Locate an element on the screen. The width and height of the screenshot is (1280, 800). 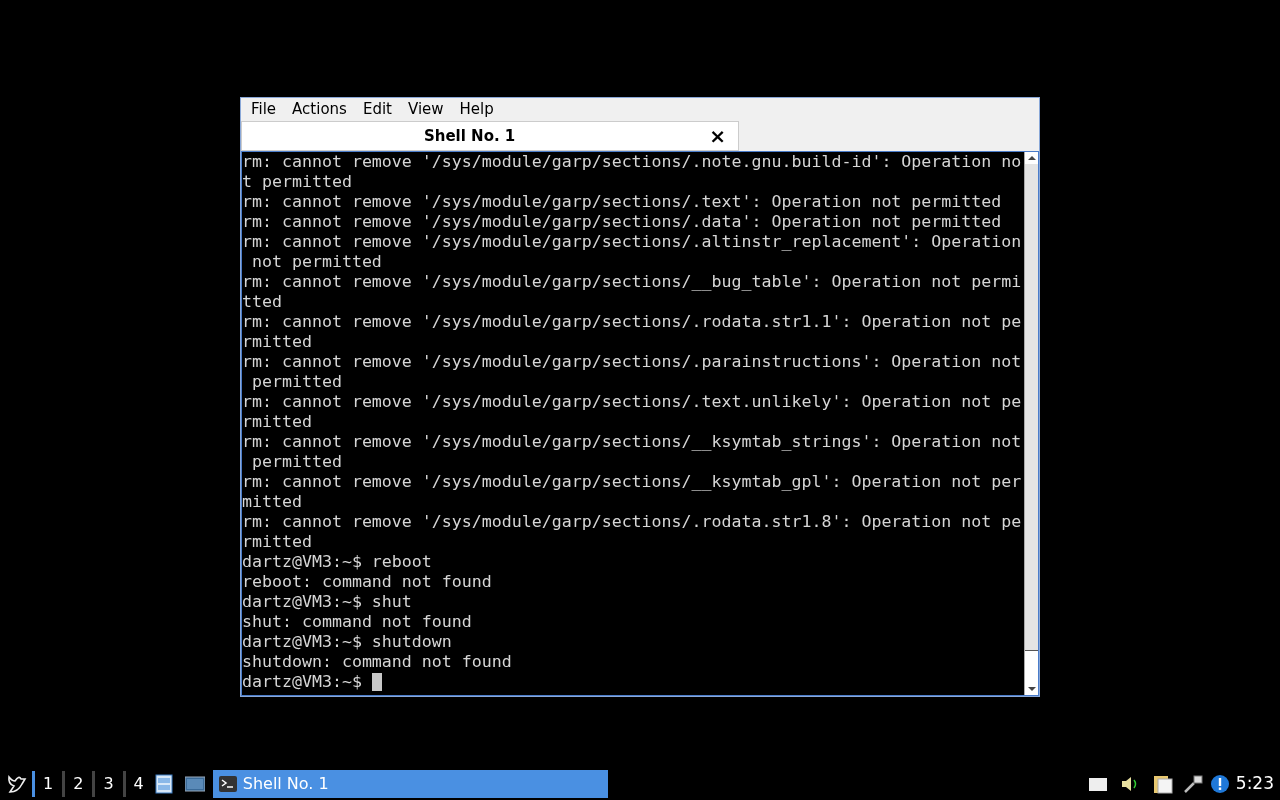
close-icon: × is located at coordinates (717, 136).